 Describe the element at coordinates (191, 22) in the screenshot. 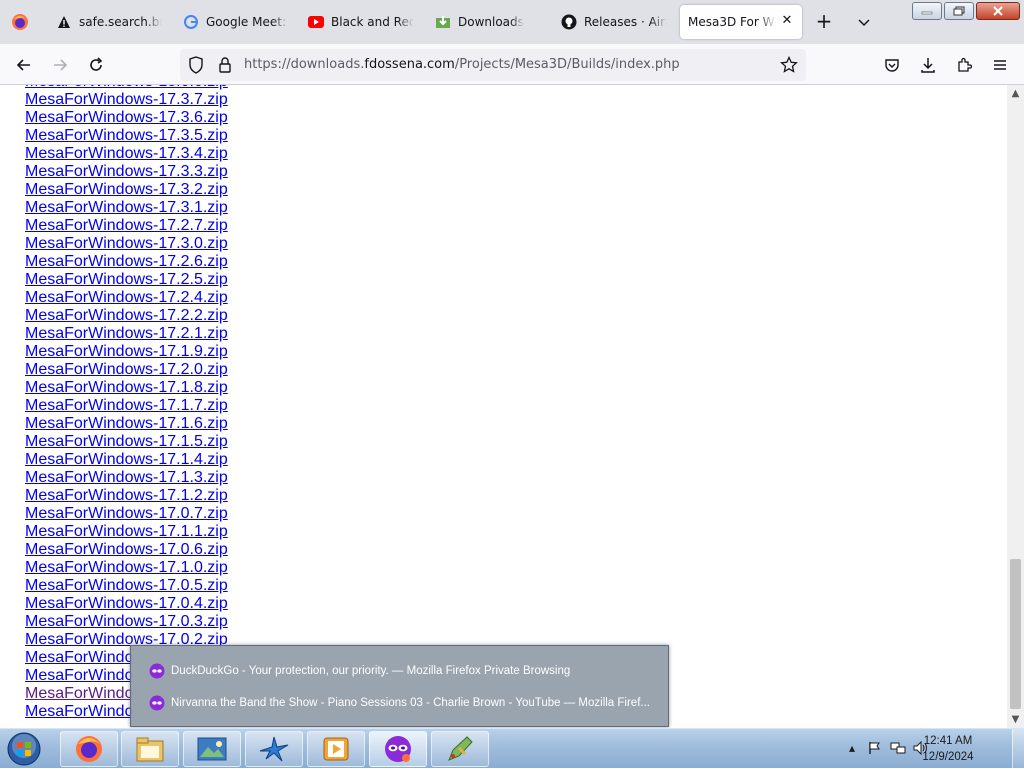

I see `google-icon` at that location.